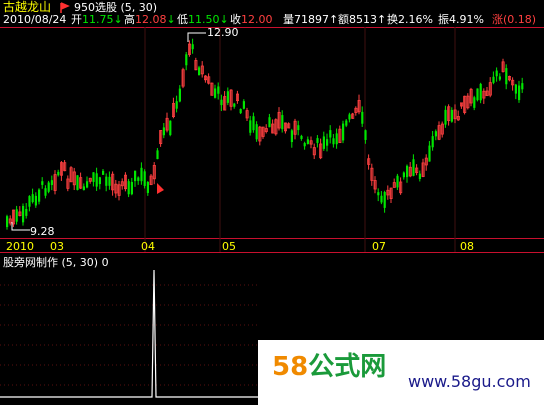 The height and width of the screenshot is (405, 544). Describe the element at coordinates (223, 32) in the screenshot. I see `max-price-annotation: 12.90` at that location.